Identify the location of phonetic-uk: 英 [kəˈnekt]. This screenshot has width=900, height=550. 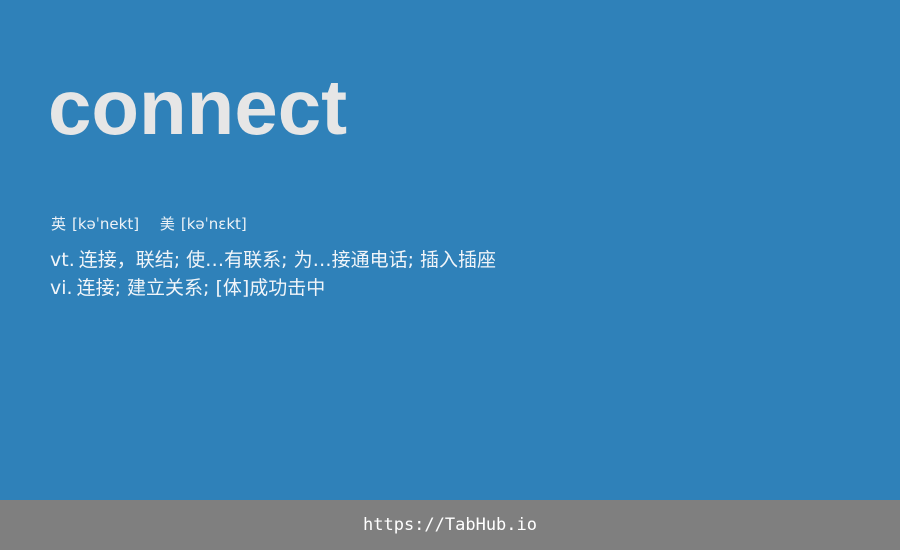
(95, 223).